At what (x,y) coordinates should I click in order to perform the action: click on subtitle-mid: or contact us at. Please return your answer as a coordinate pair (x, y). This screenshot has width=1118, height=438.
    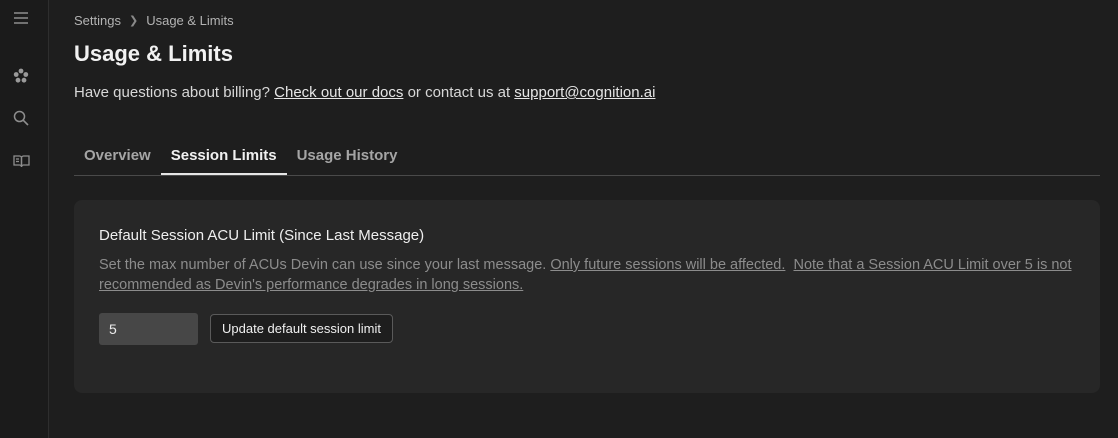
    Looking at the image, I should click on (459, 92).